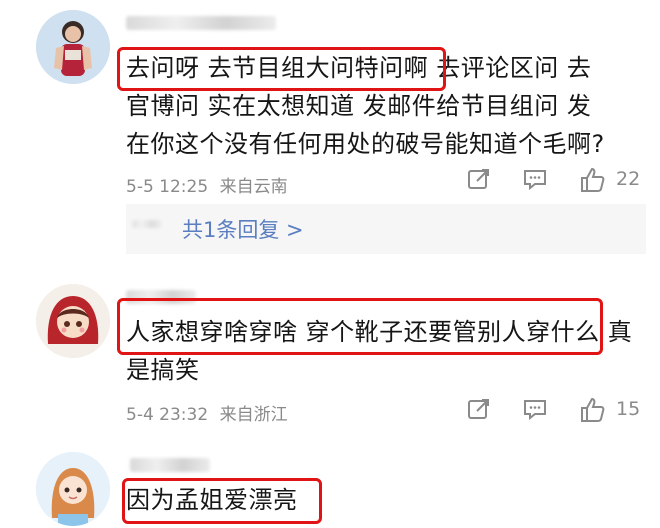  I want to click on comment-text-line: 官博问 实在太想知道 发邮件给节目组问 发, so click(359, 106).